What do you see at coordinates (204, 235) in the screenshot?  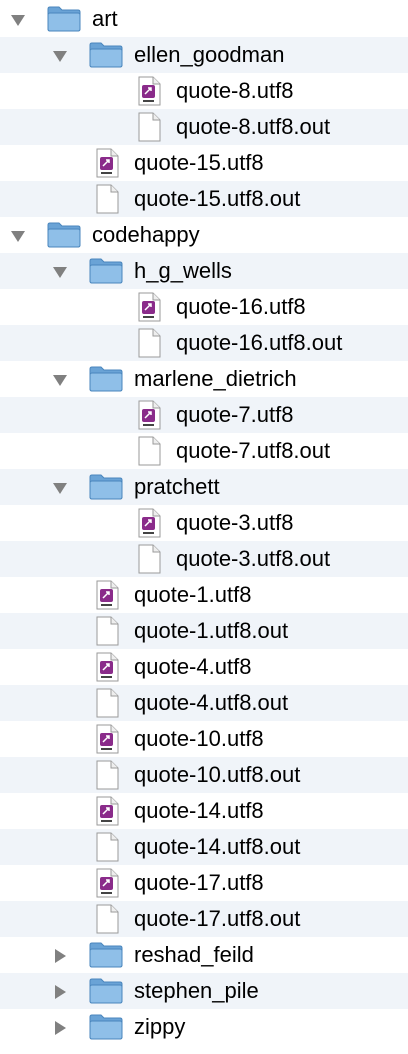 I see `folder-row: codehappy` at bounding box center [204, 235].